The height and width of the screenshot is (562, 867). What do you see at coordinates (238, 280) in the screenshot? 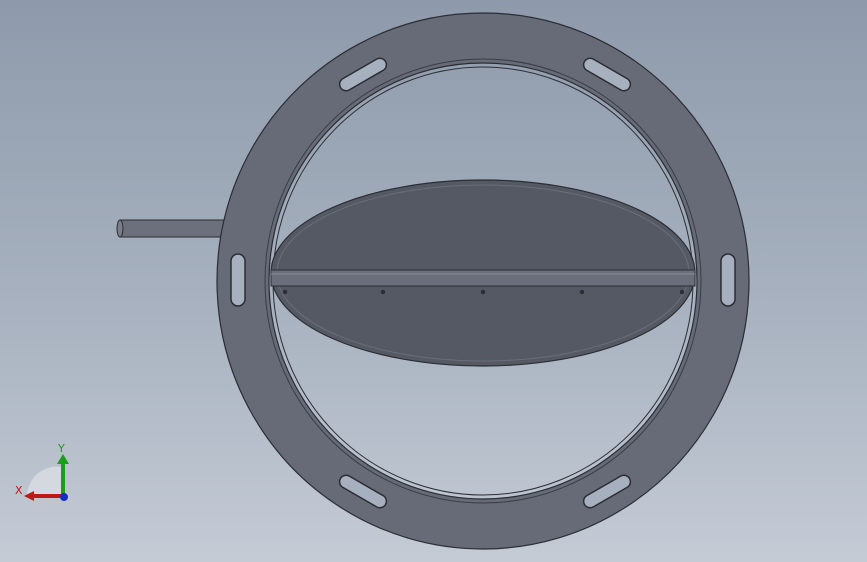
I see `slot-left` at bounding box center [238, 280].